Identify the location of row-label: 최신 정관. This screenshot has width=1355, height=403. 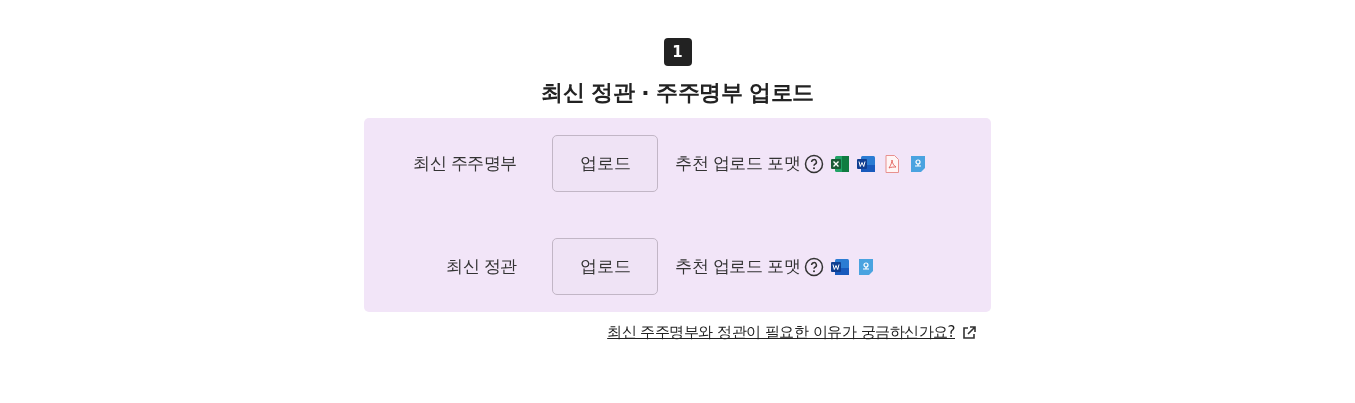
(481, 266).